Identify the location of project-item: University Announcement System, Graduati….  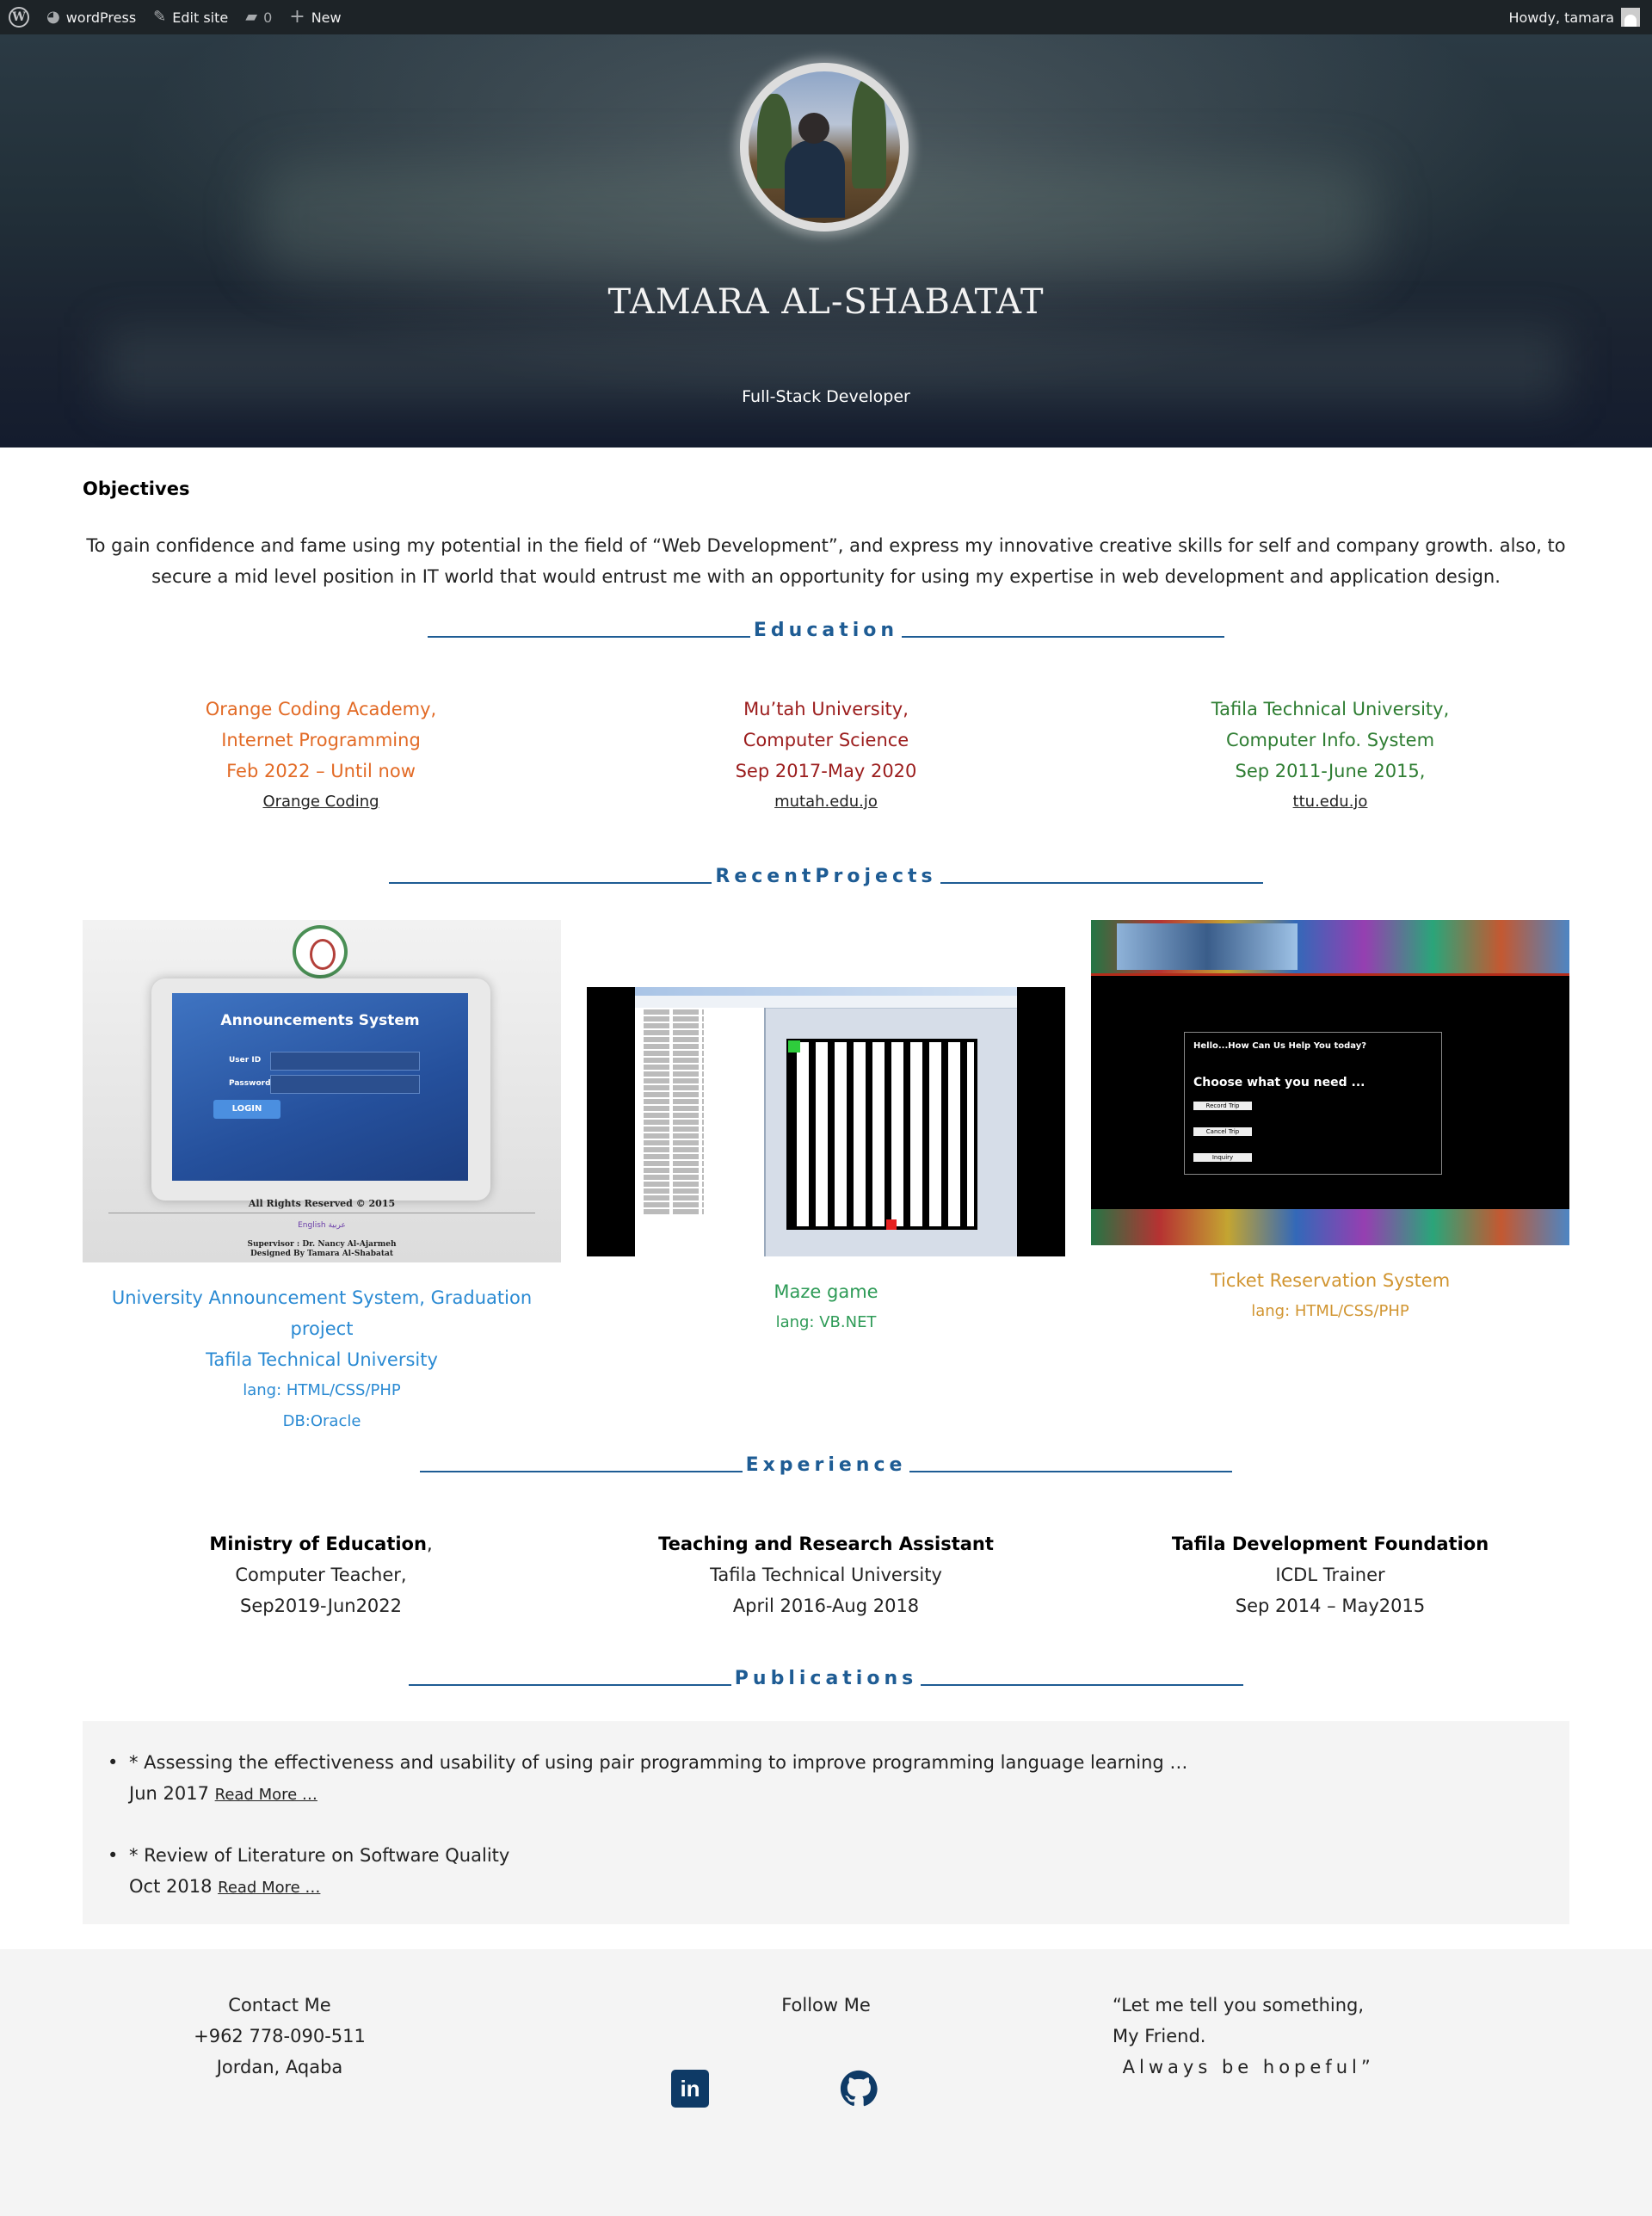
(322, 1359).